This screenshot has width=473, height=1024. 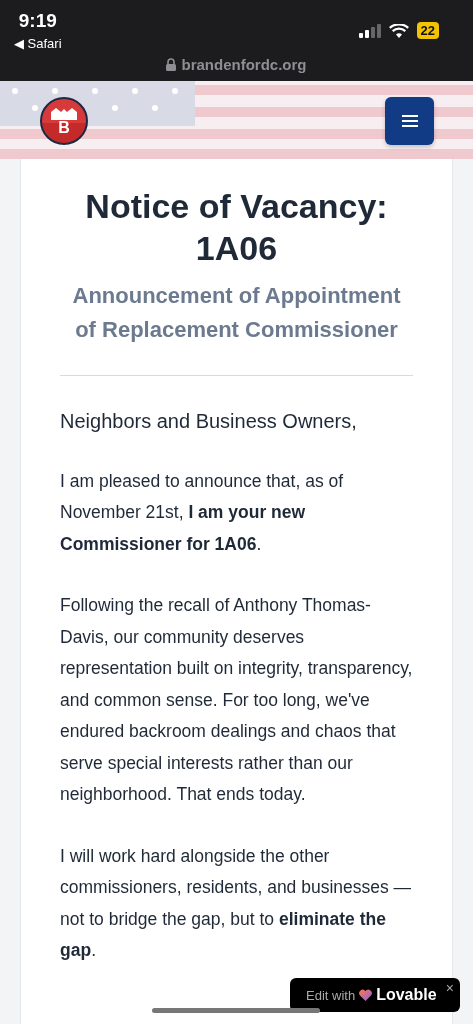 What do you see at coordinates (171, 64) in the screenshot?
I see `lock-icon` at bounding box center [171, 64].